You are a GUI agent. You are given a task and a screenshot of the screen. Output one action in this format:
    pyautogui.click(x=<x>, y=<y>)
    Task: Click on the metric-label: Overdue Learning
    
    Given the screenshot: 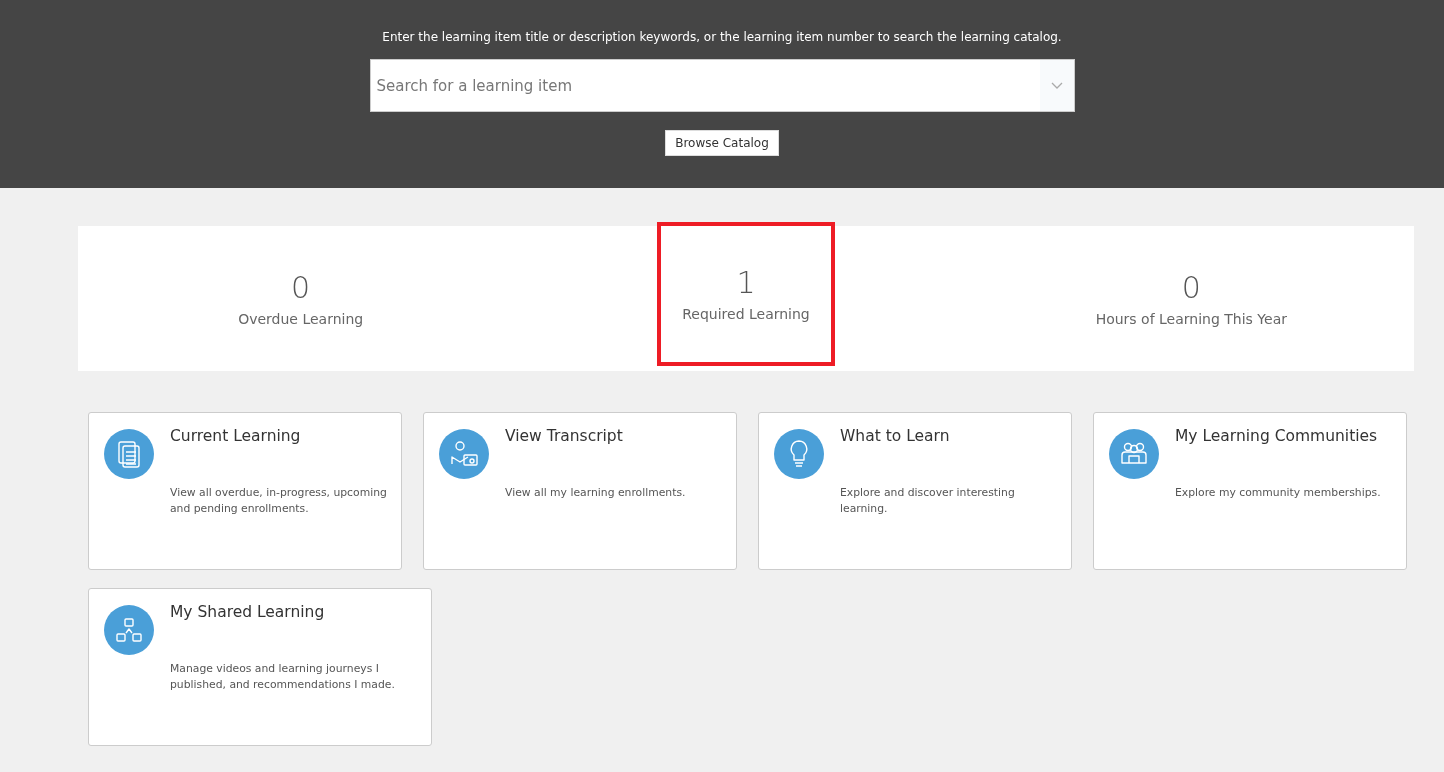 What is the action you would take?
    pyautogui.click(x=301, y=319)
    